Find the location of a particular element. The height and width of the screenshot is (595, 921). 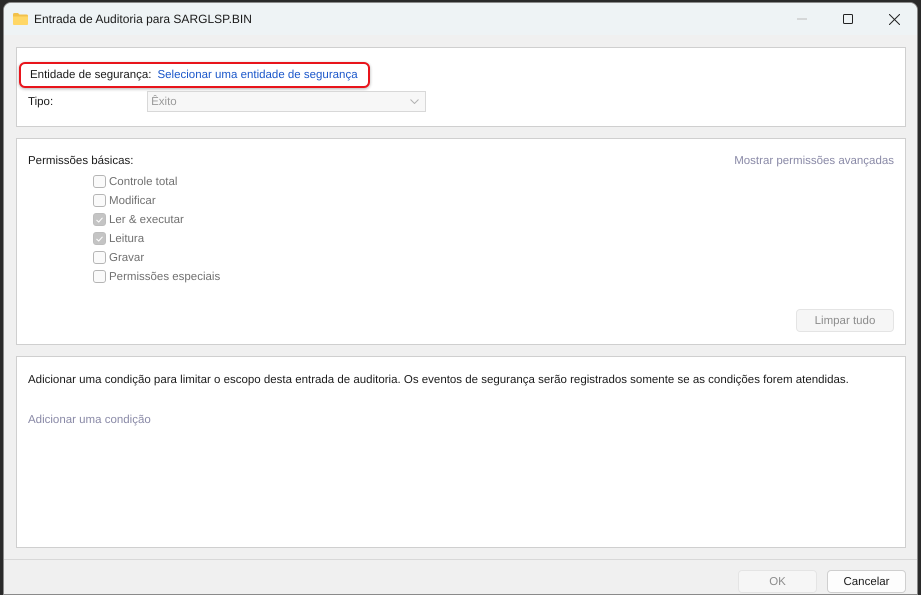

close-icon is located at coordinates (894, 19).